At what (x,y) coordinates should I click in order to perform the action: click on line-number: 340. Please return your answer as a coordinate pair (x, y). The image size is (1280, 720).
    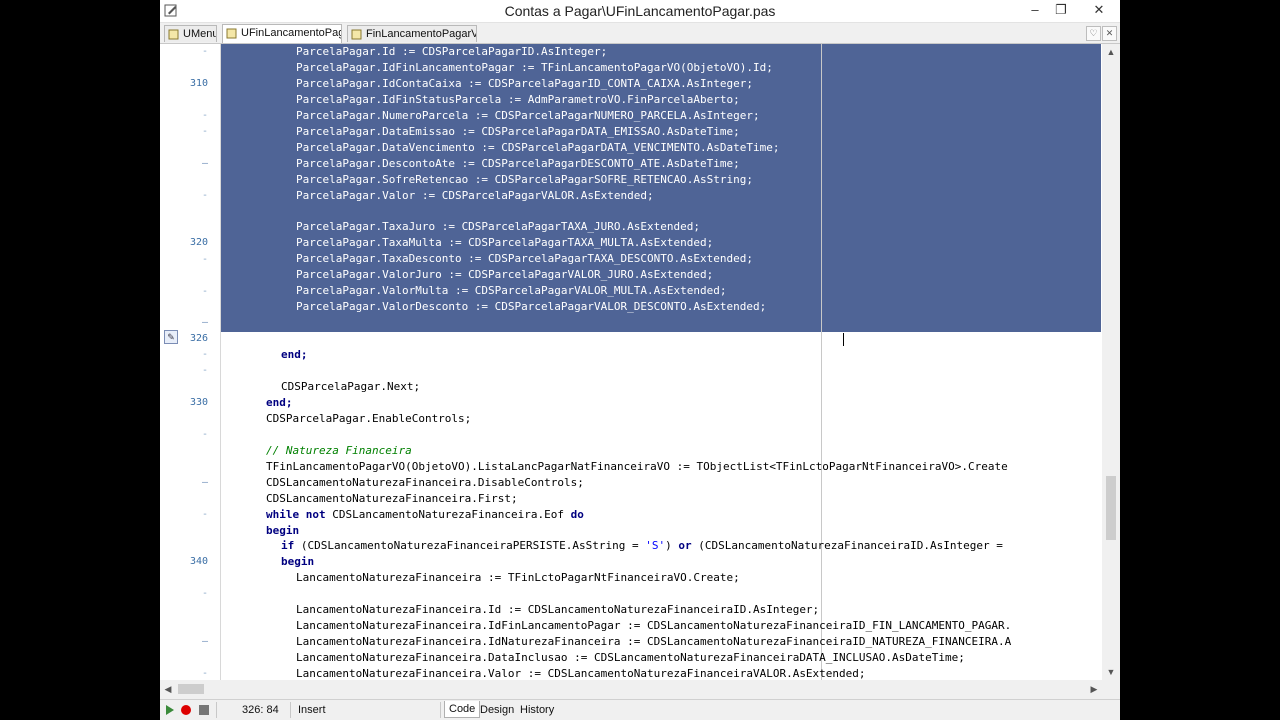
    Looking at the image, I should click on (198, 561).